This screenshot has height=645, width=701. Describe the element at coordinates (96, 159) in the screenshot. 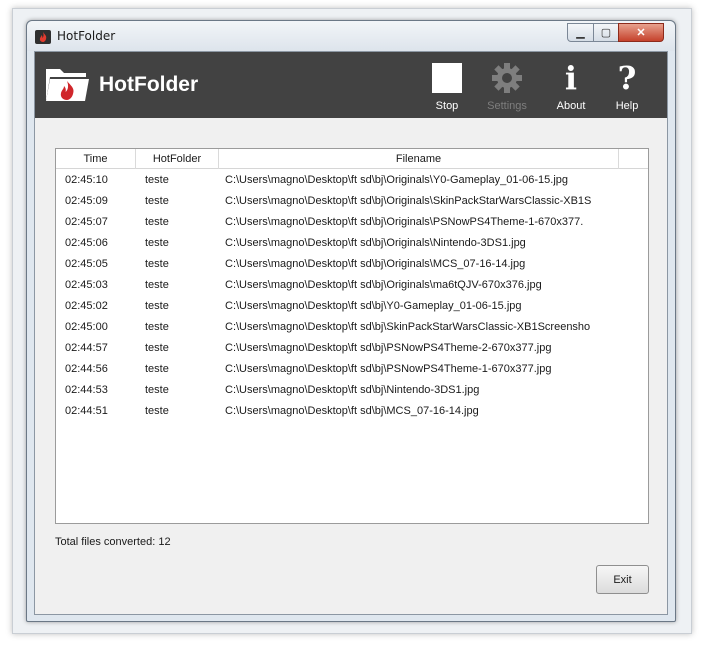

I see `column-header-time: Time` at that location.